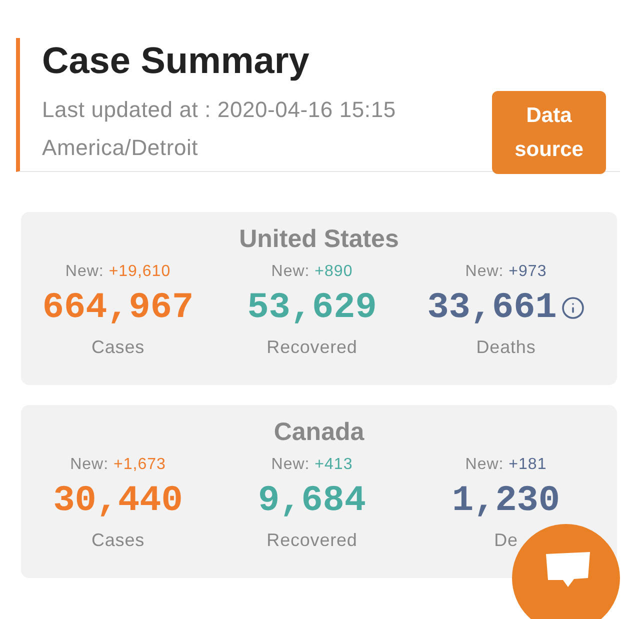 This screenshot has height=619, width=638. Describe the element at coordinates (176, 59) in the screenshot. I see `page-title: Case Summary` at that location.